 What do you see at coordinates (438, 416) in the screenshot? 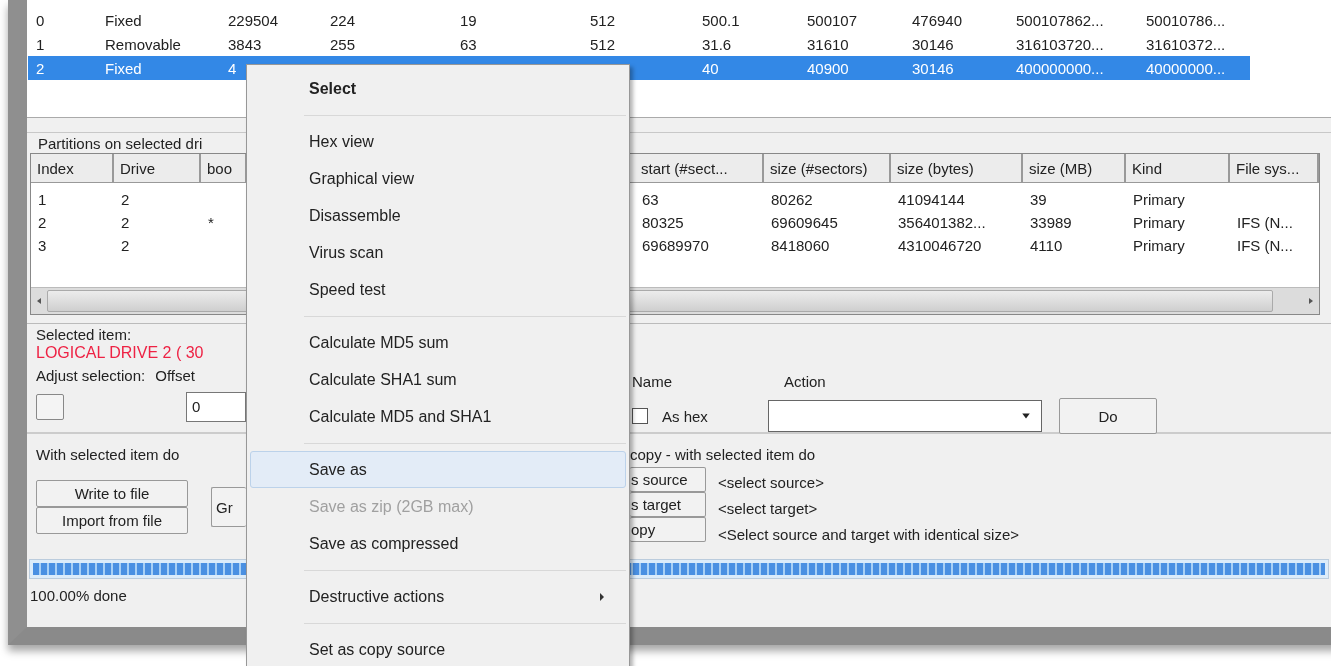
I see `menu-item: Calculate MD5 and SHA1` at bounding box center [438, 416].